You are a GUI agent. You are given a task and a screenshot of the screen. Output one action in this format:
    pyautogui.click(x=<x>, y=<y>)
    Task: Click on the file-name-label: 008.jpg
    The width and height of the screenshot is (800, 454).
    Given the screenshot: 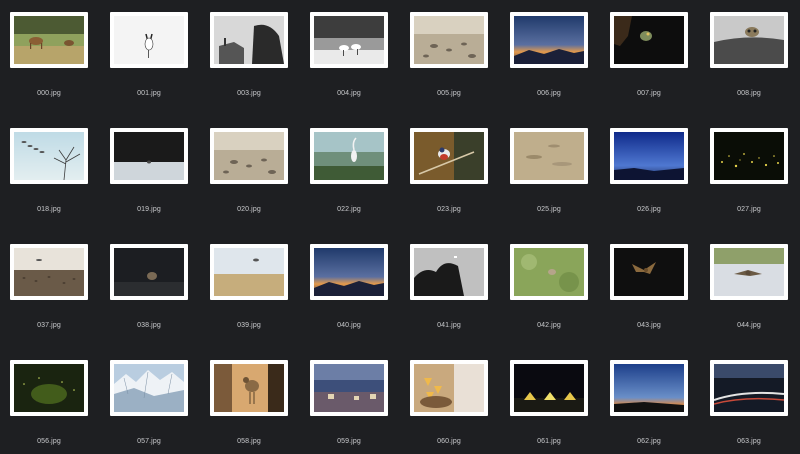 What is the action you would take?
    pyautogui.click(x=749, y=93)
    